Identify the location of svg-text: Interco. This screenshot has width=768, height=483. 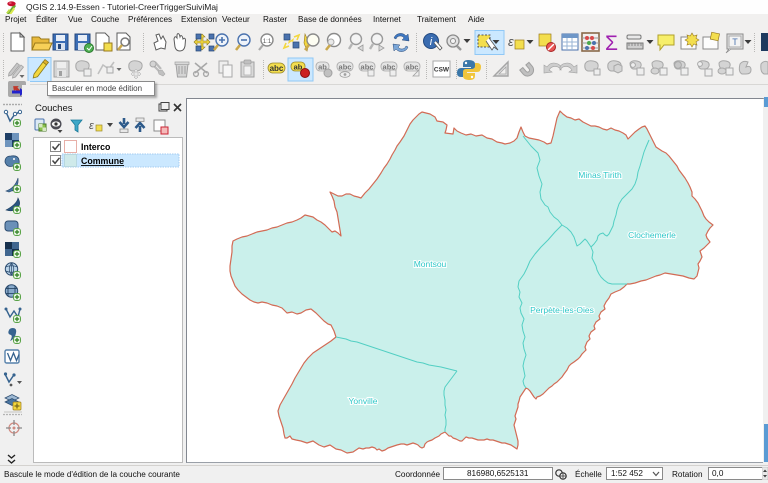
(96, 147).